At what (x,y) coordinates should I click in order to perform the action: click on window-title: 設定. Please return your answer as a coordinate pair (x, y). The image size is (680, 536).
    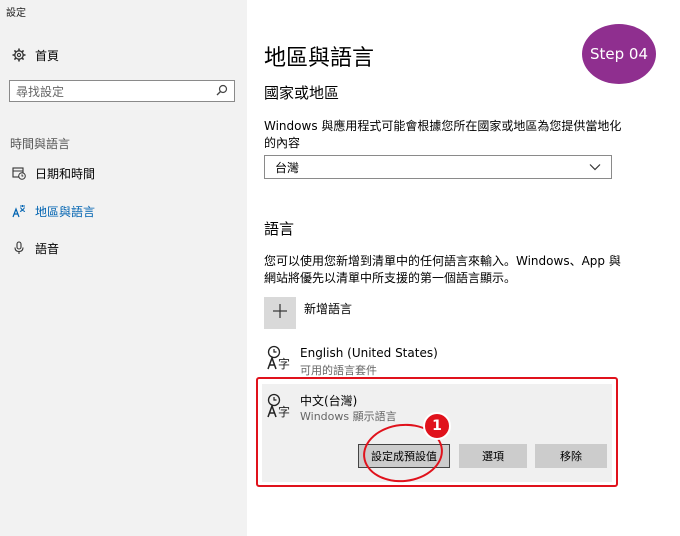
    Looking at the image, I should click on (16, 13).